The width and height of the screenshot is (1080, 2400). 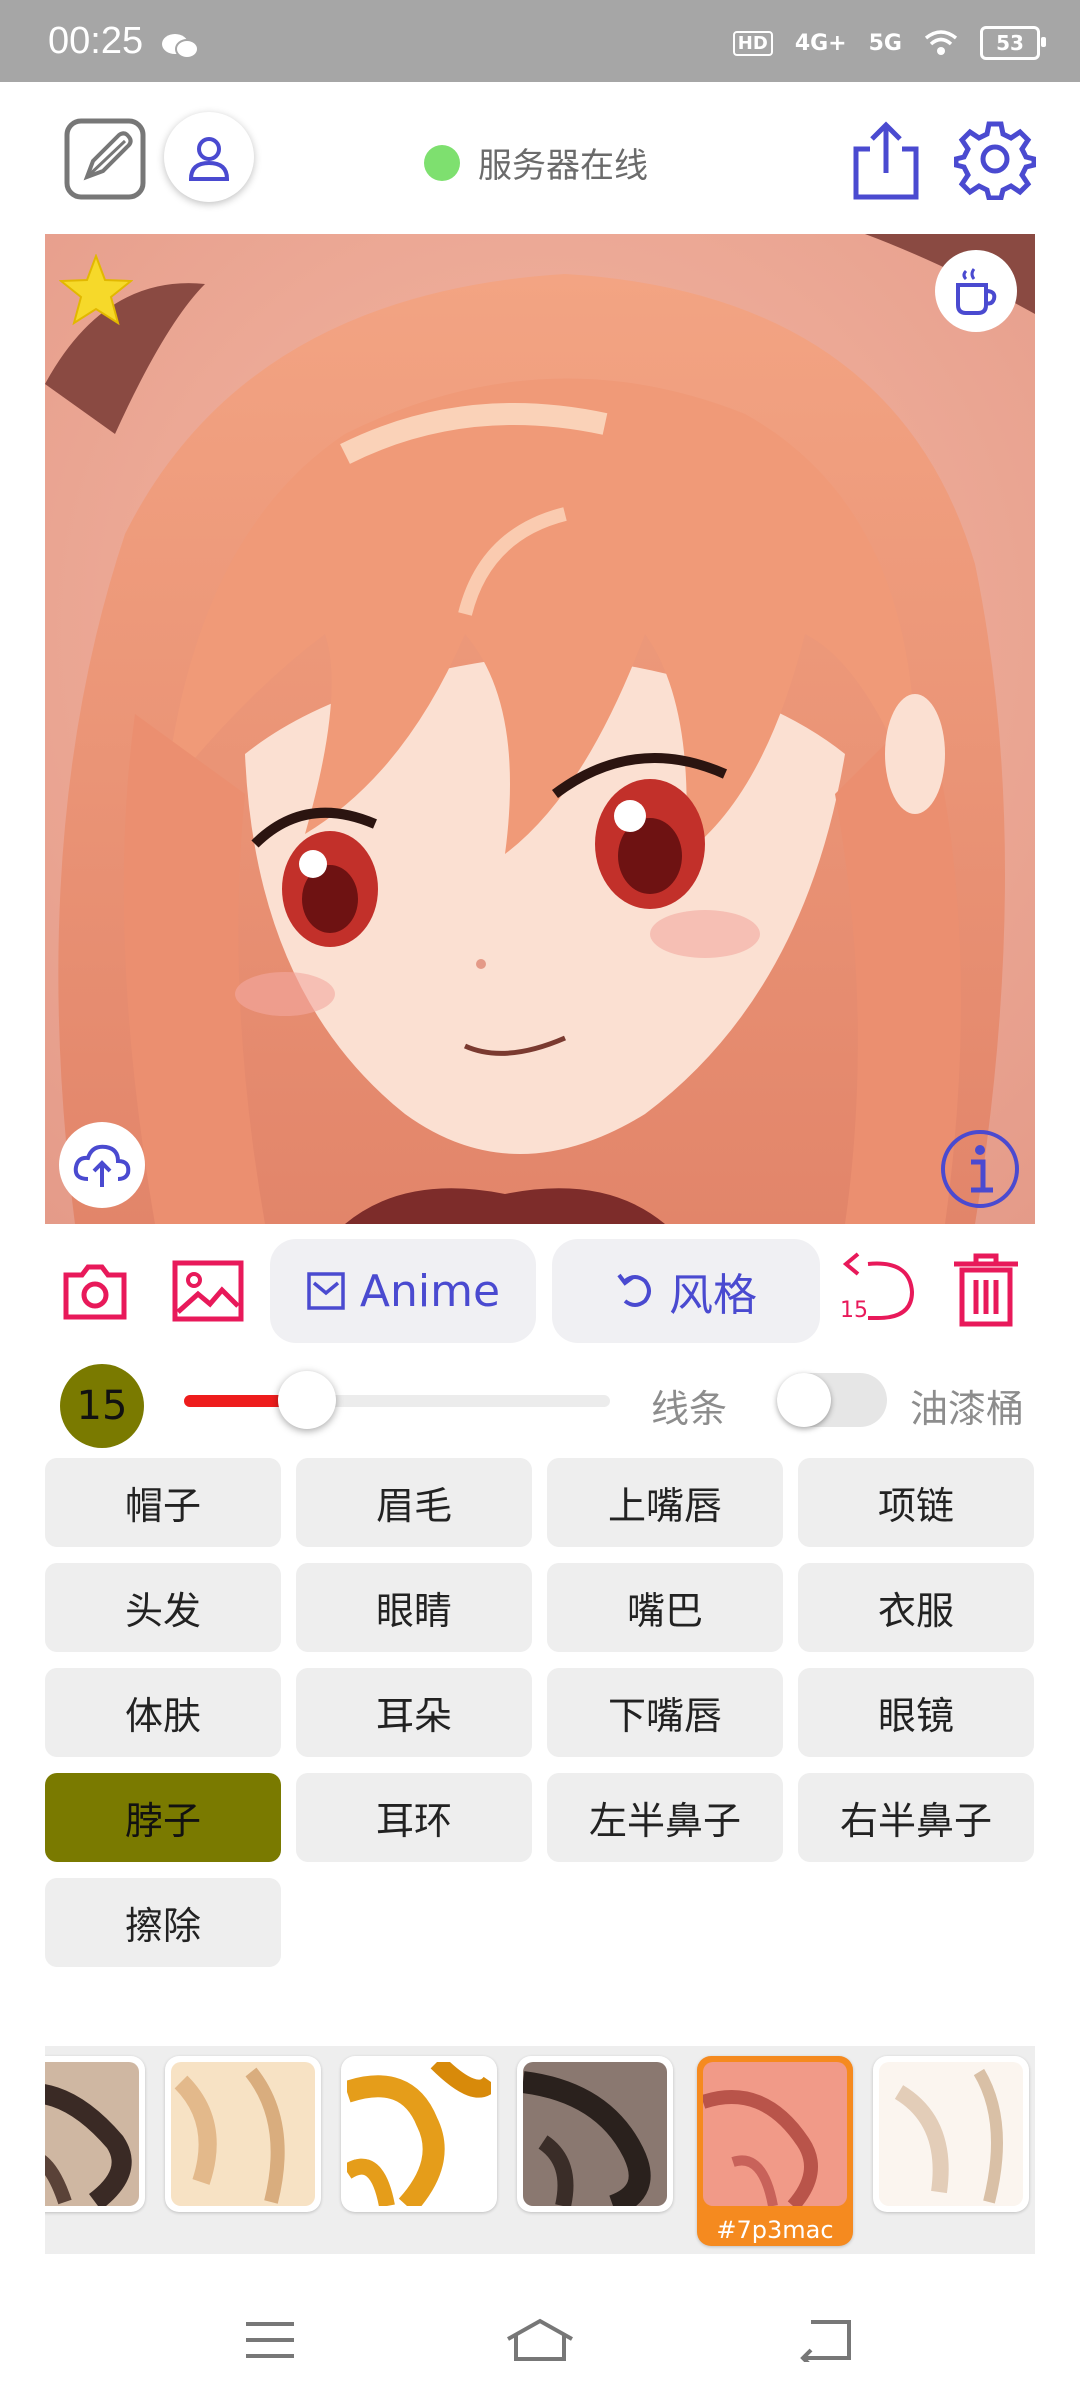 I want to click on undo-button: 15, so click(x=879, y=1291).